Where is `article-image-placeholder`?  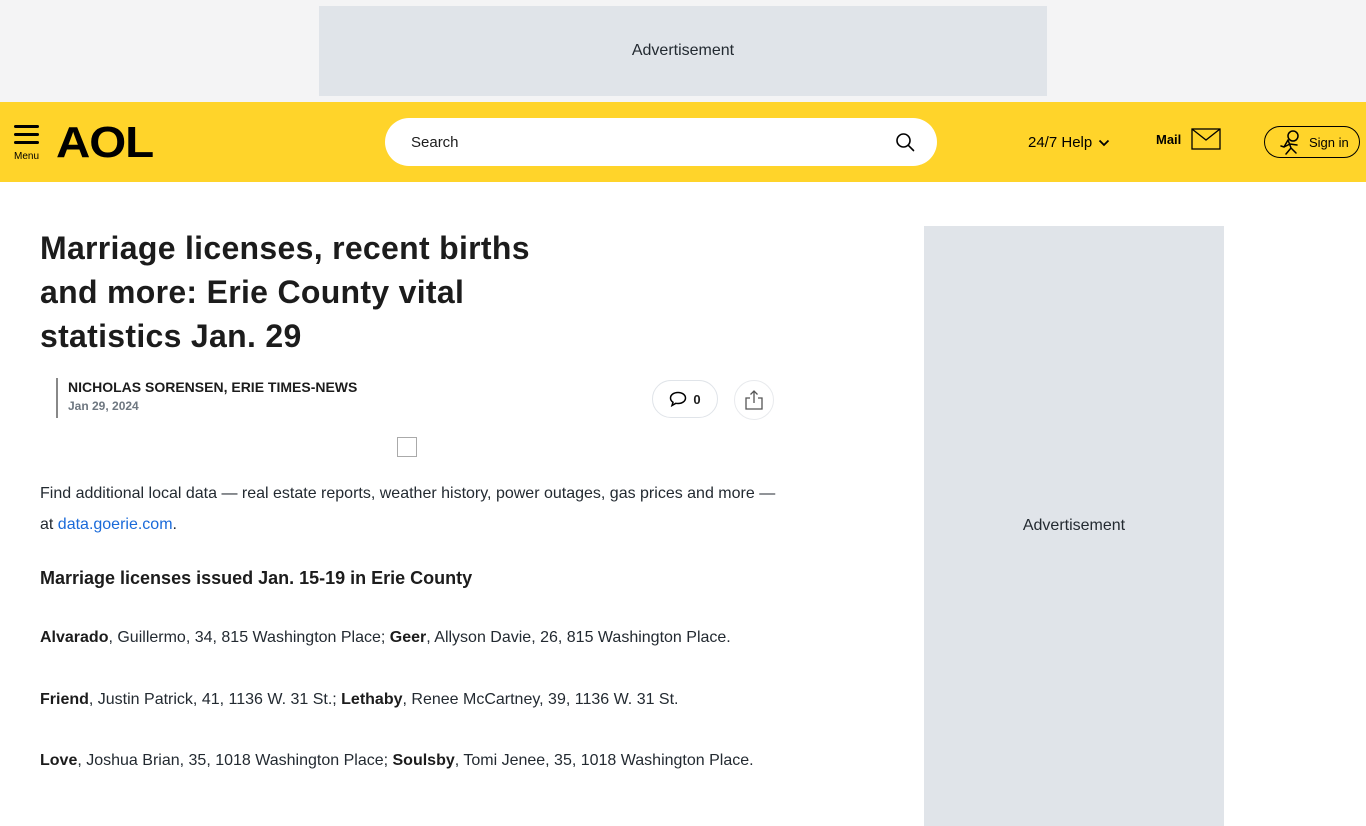 article-image-placeholder is located at coordinates (407, 447).